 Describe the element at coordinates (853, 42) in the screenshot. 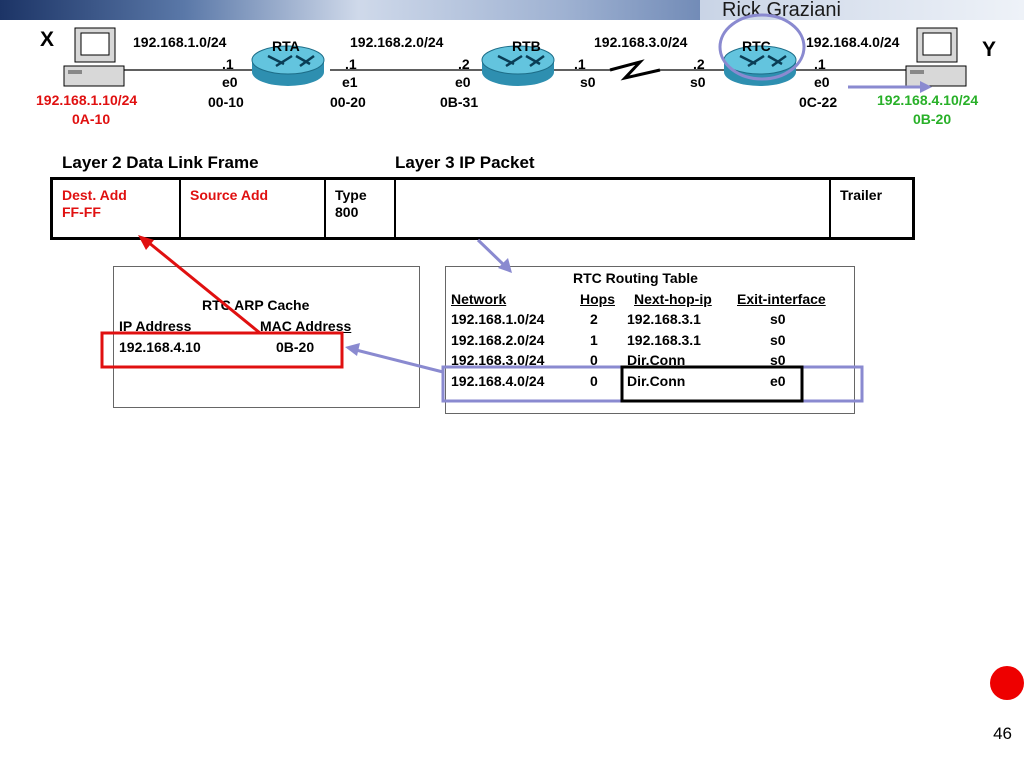

I see `network-4-label: 192.168.4.0/24` at that location.